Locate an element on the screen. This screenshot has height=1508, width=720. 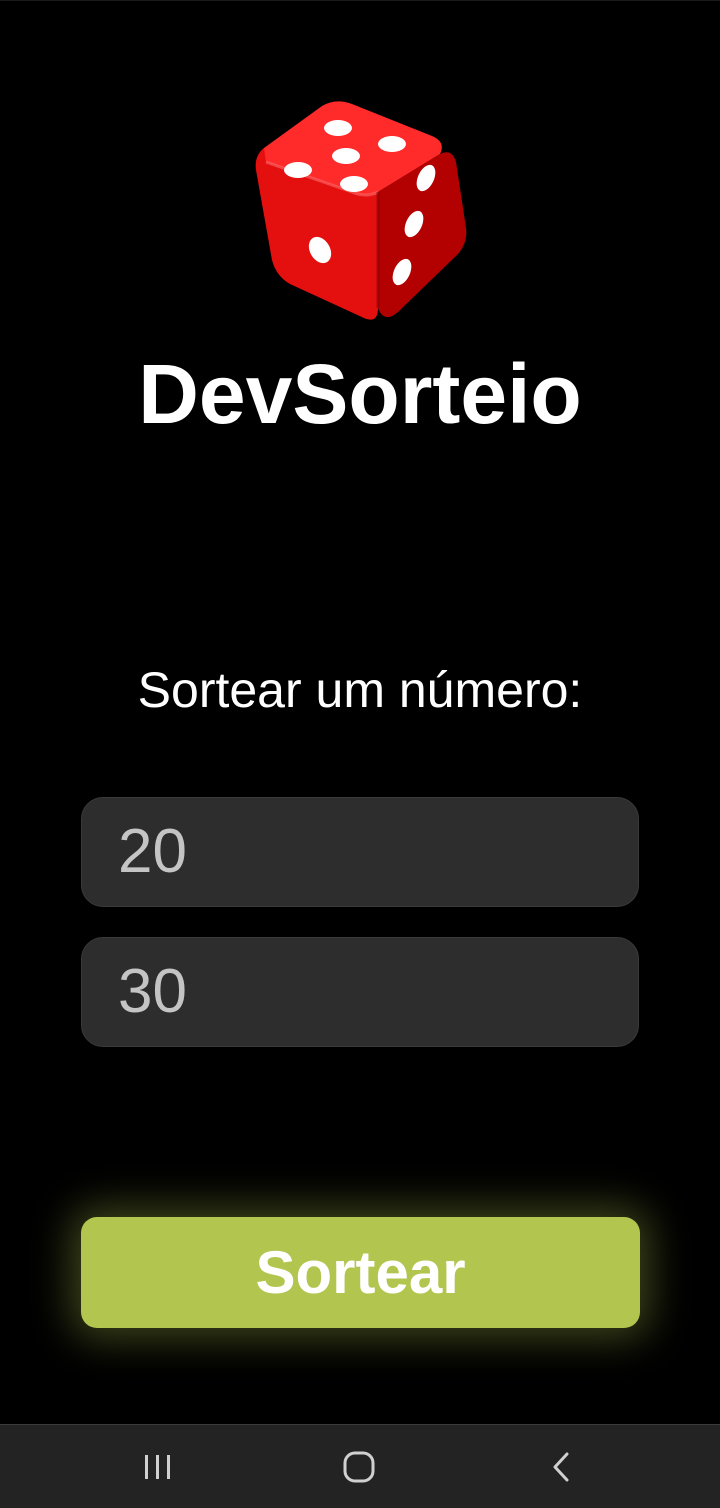
back-button is located at coordinates (561, 1466).